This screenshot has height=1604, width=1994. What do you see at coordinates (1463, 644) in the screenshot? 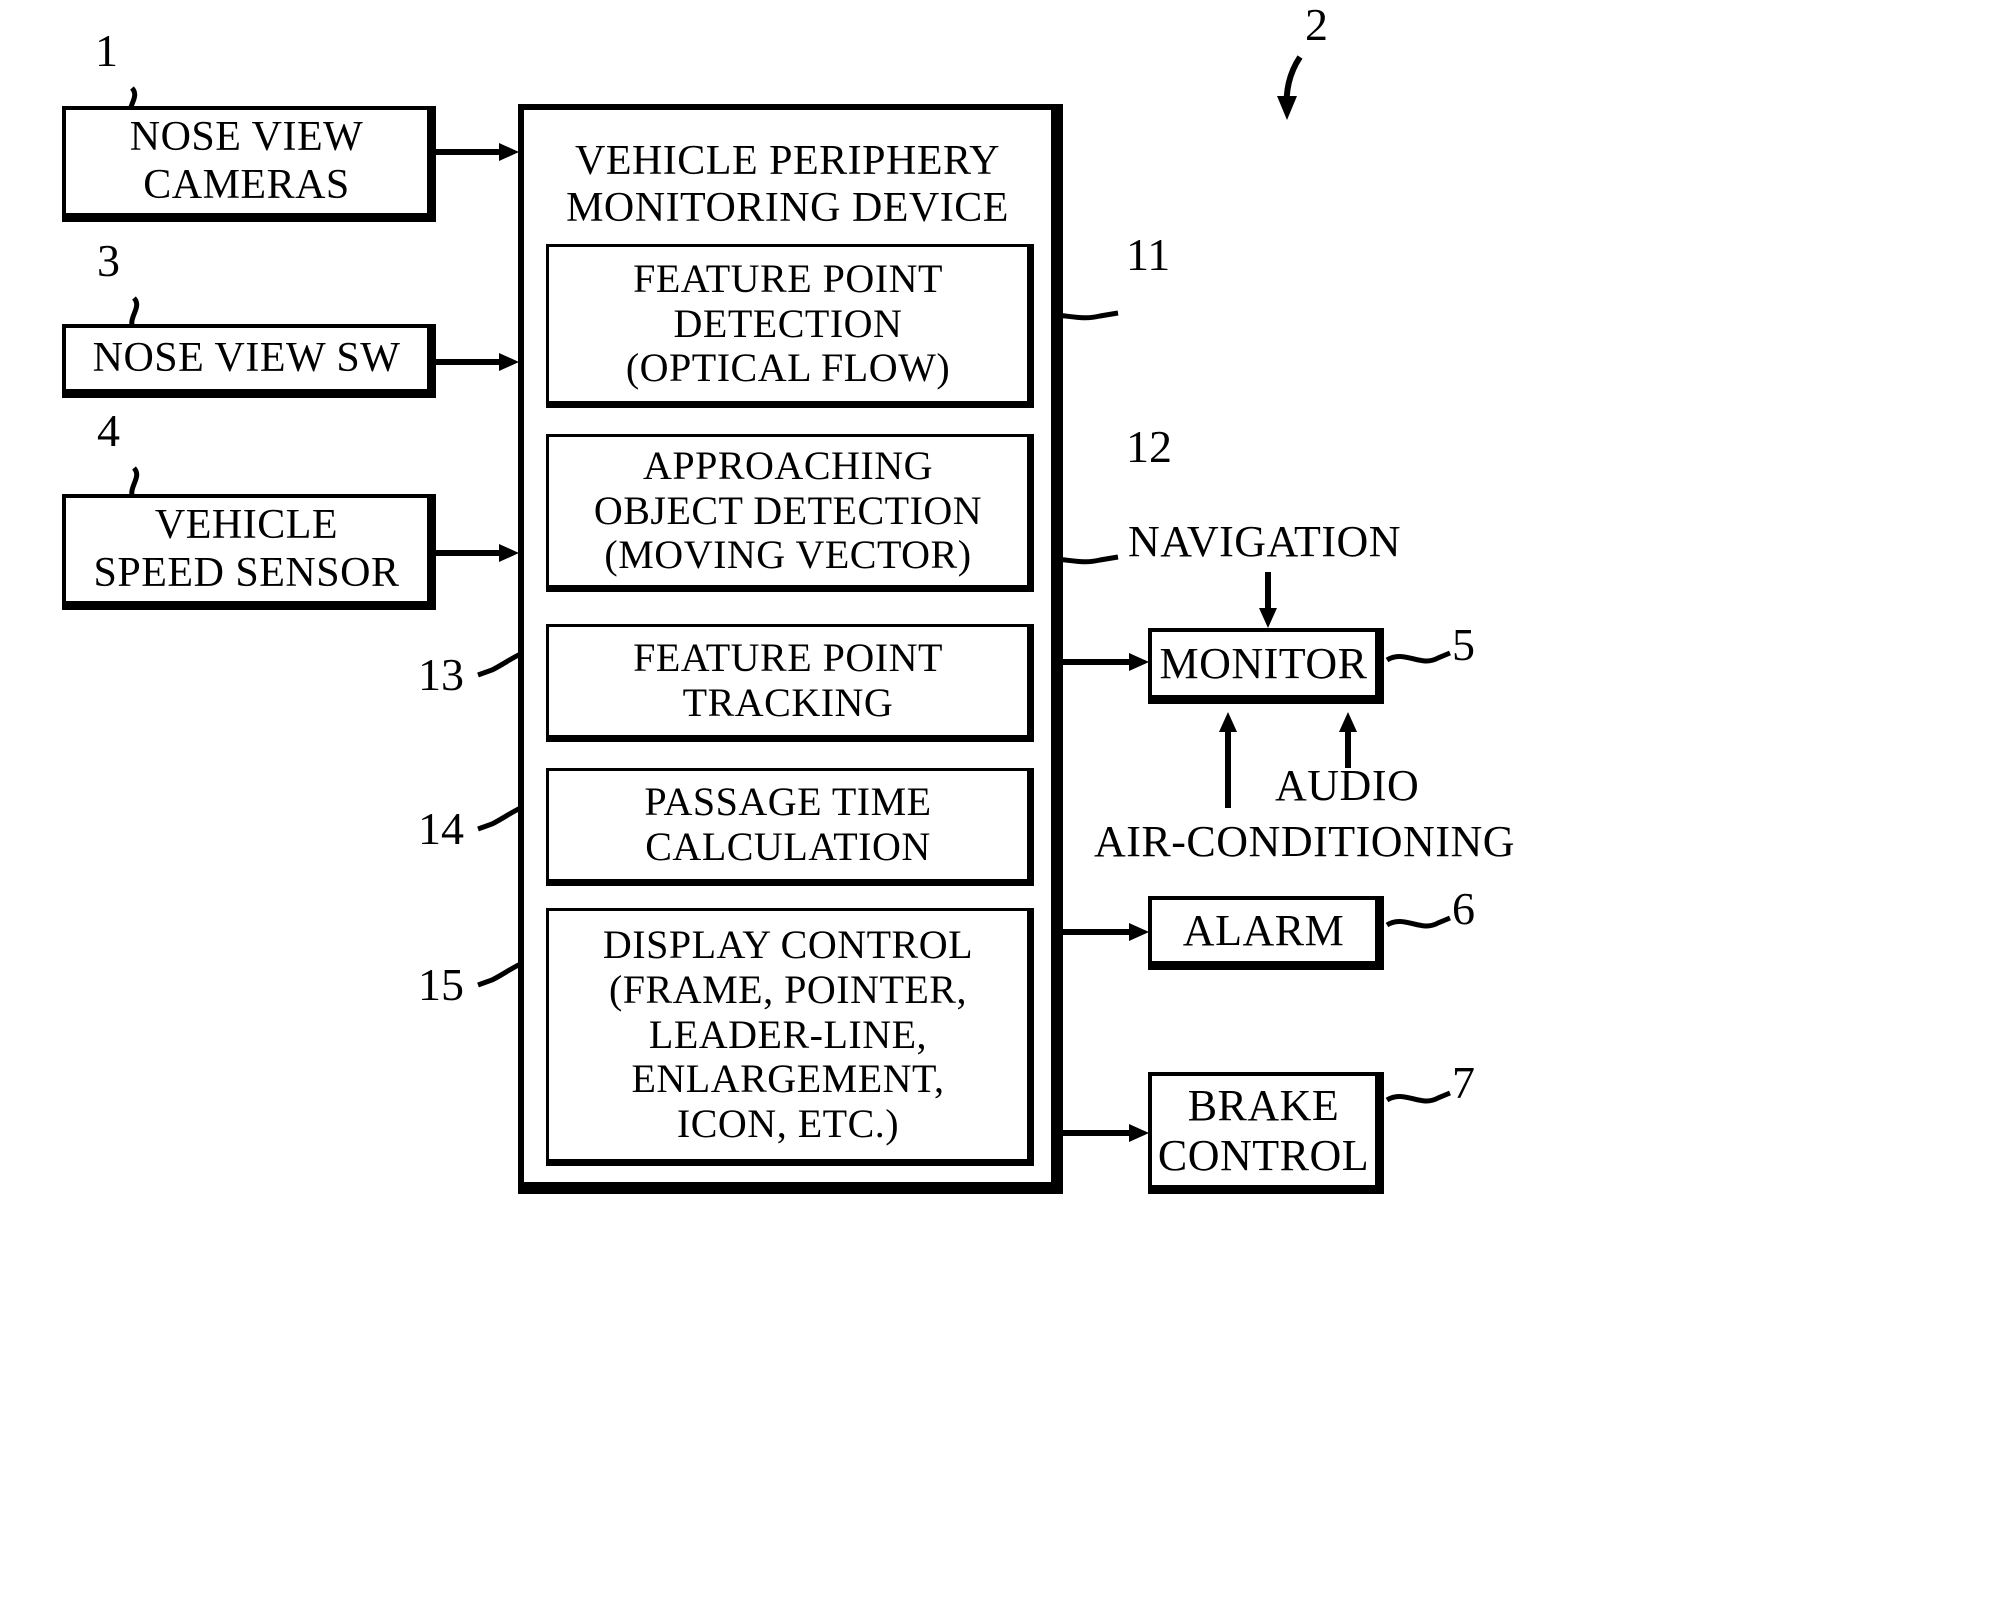
I see `ref-number-5: 5` at bounding box center [1463, 644].